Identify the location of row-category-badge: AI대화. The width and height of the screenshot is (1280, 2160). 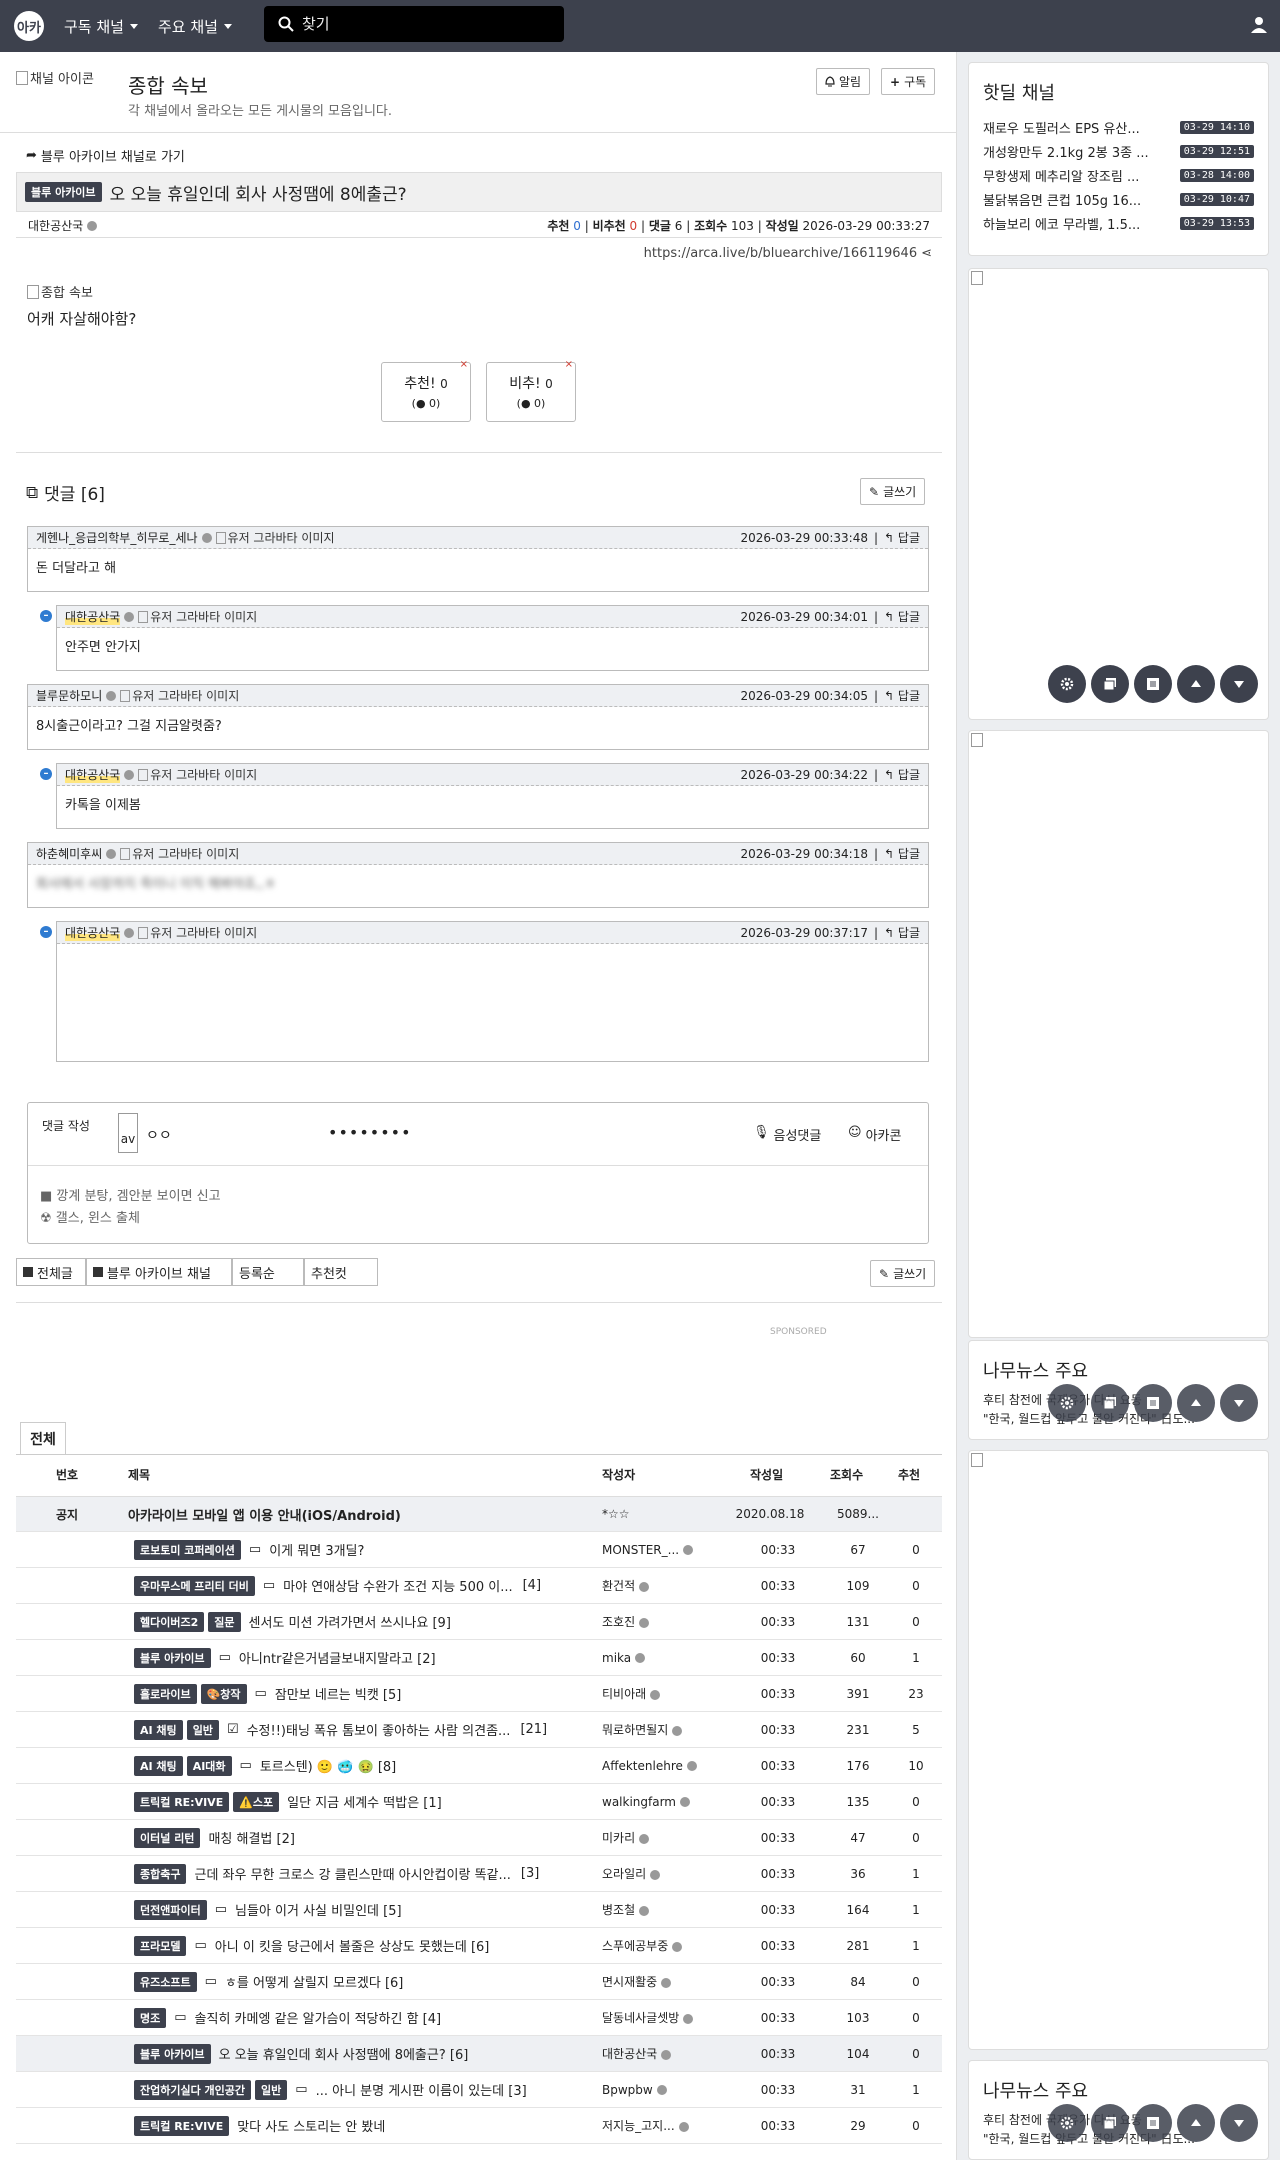
(209, 1765).